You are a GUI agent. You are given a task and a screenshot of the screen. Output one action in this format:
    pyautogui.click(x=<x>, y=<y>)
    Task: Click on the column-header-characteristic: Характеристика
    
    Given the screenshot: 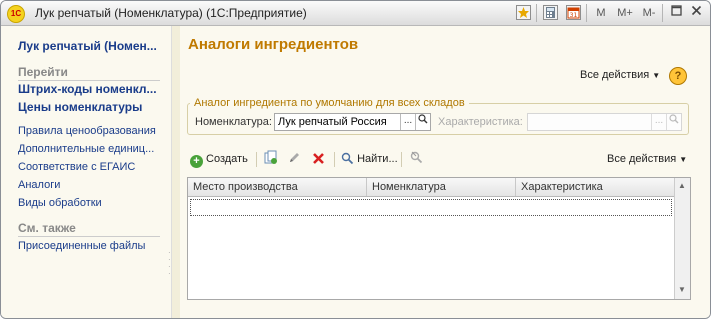 What is the action you would take?
    pyautogui.click(x=595, y=187)
    